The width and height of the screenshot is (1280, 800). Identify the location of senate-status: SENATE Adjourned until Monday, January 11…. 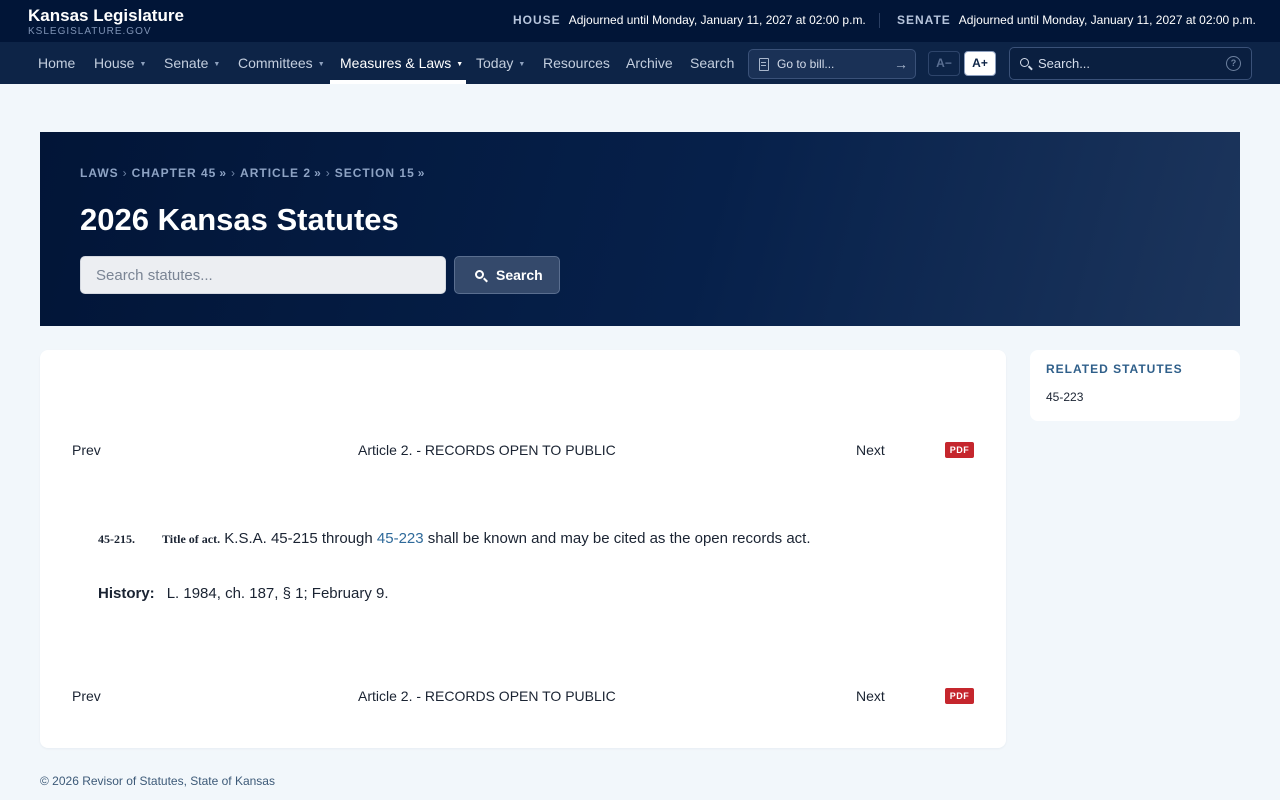
(1076, 20).